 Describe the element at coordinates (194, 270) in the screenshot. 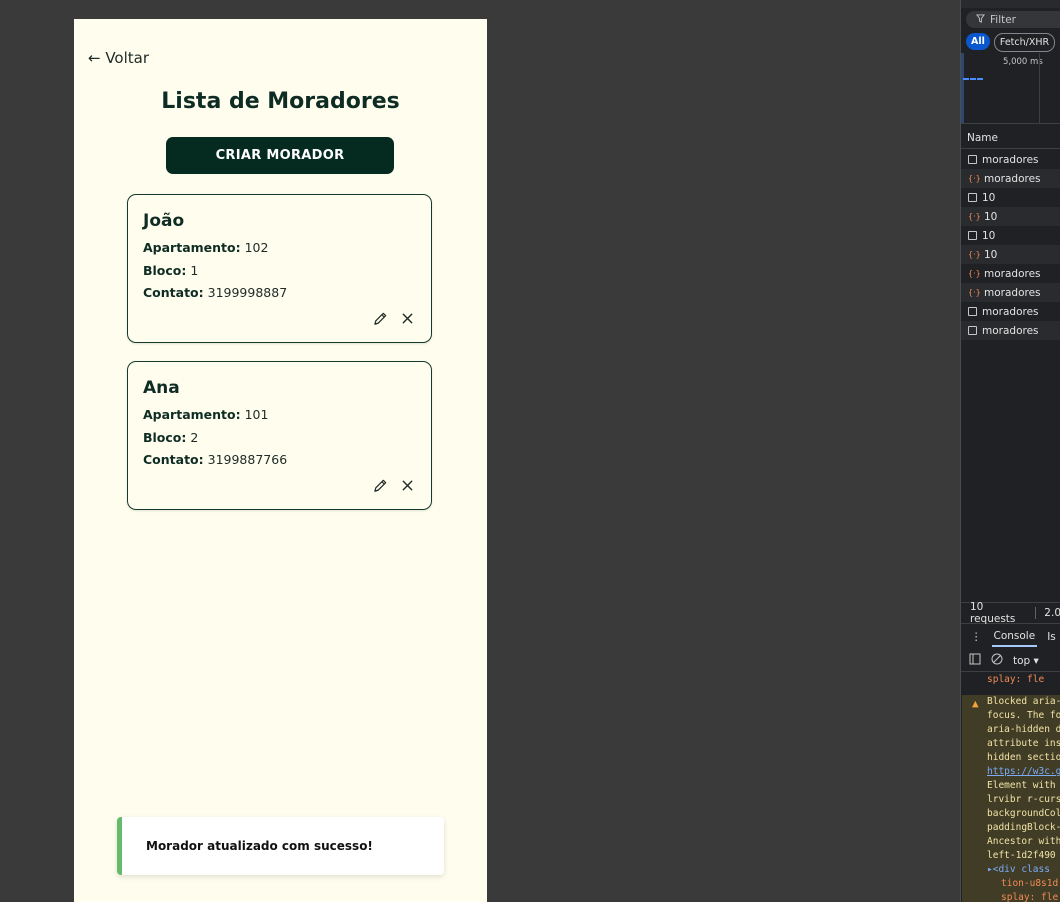

I see `block-value: 1` at that location.